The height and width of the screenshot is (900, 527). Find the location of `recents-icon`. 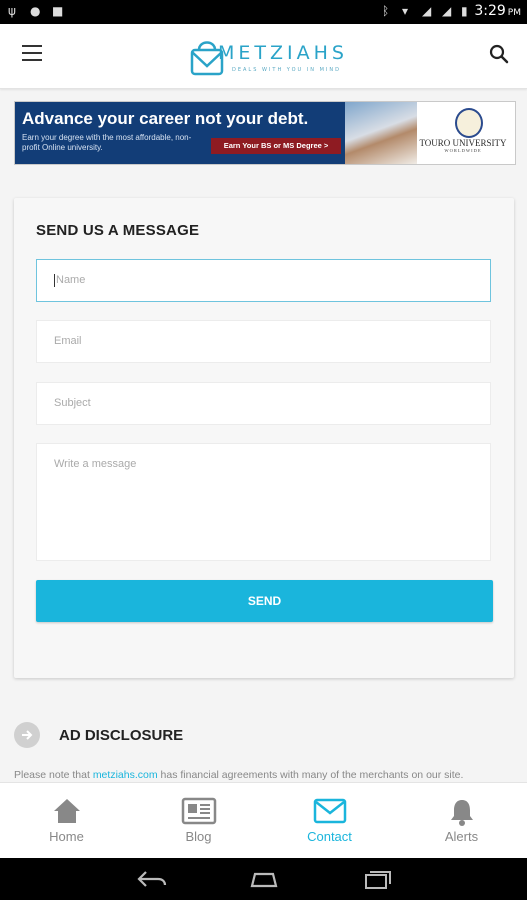

recents-icon is located at coordinates (378, 879).